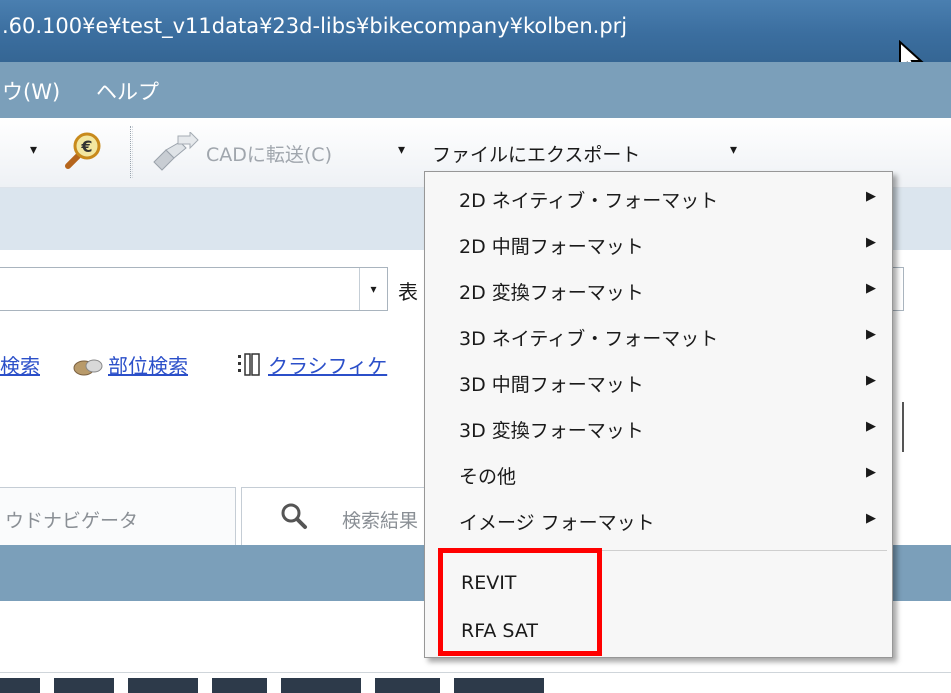 The height and width of the screenshot is (693, 951). What do you see at coordinates (33, 150) in the screenshot?
I see `chevron-down-icon: ▾` at bounding box center [33, 150].